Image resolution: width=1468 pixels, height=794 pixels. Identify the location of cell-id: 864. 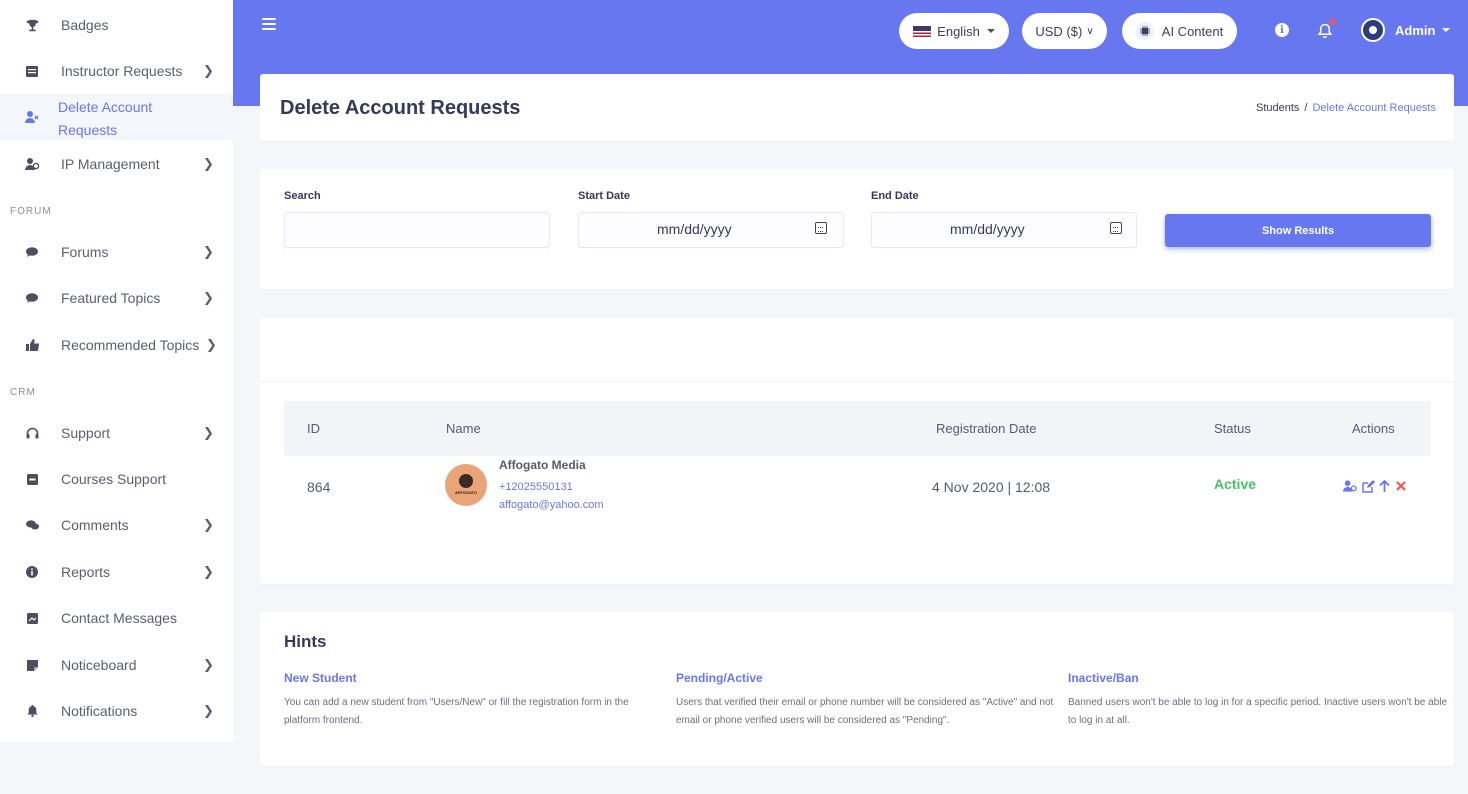
(319, 487).